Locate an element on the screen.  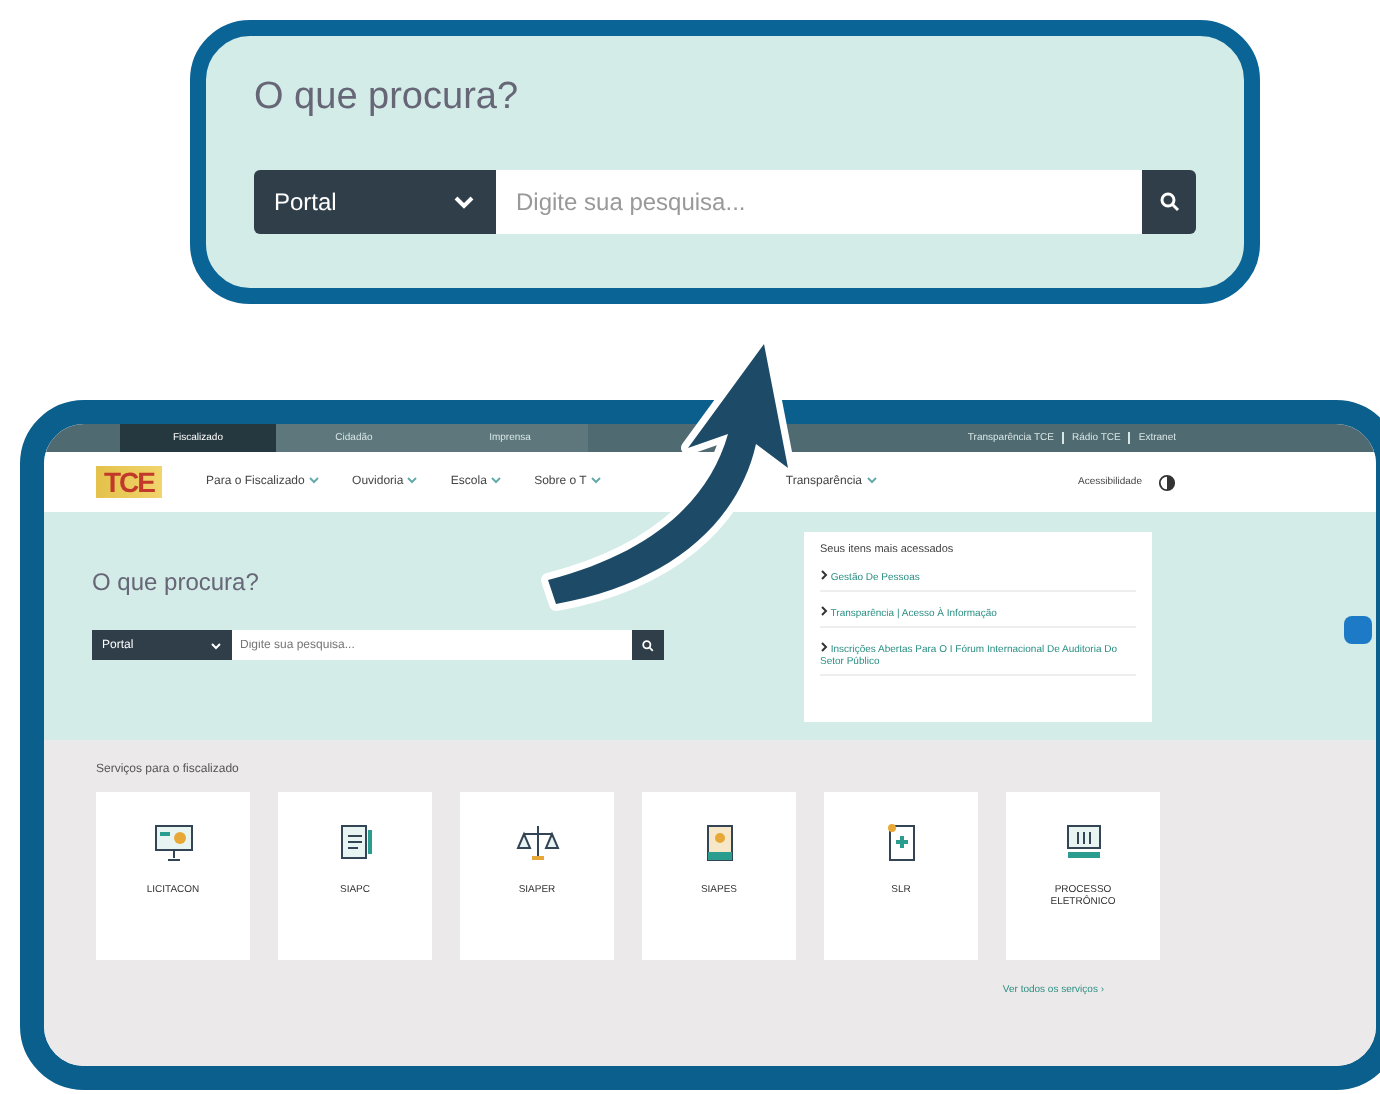
chat-button is located at coordinates (1358, 630).